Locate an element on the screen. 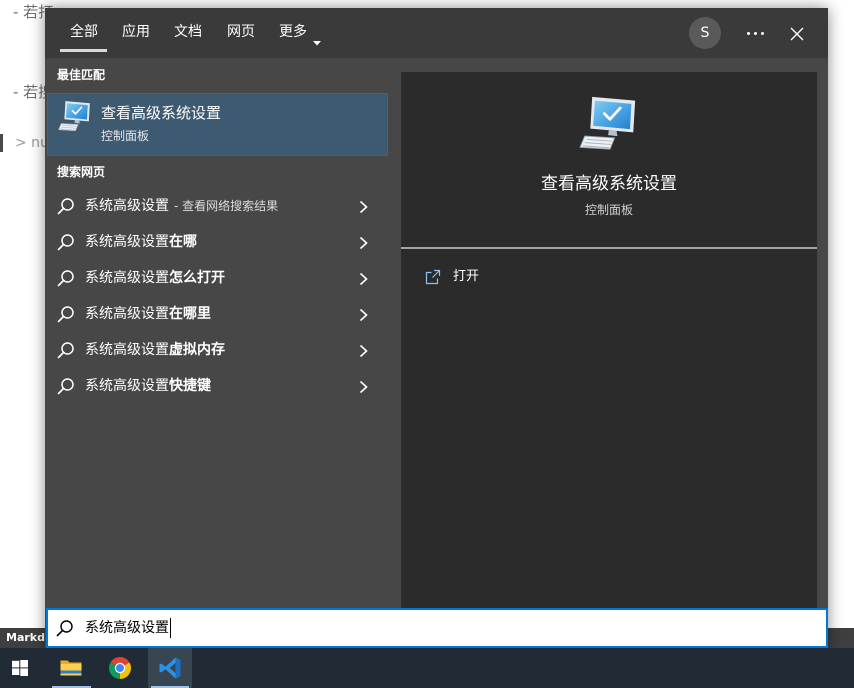 The image size is (854, 688). best-match-item: 查看高级系统设置 控制面板 is located at coordinates (217, 124).